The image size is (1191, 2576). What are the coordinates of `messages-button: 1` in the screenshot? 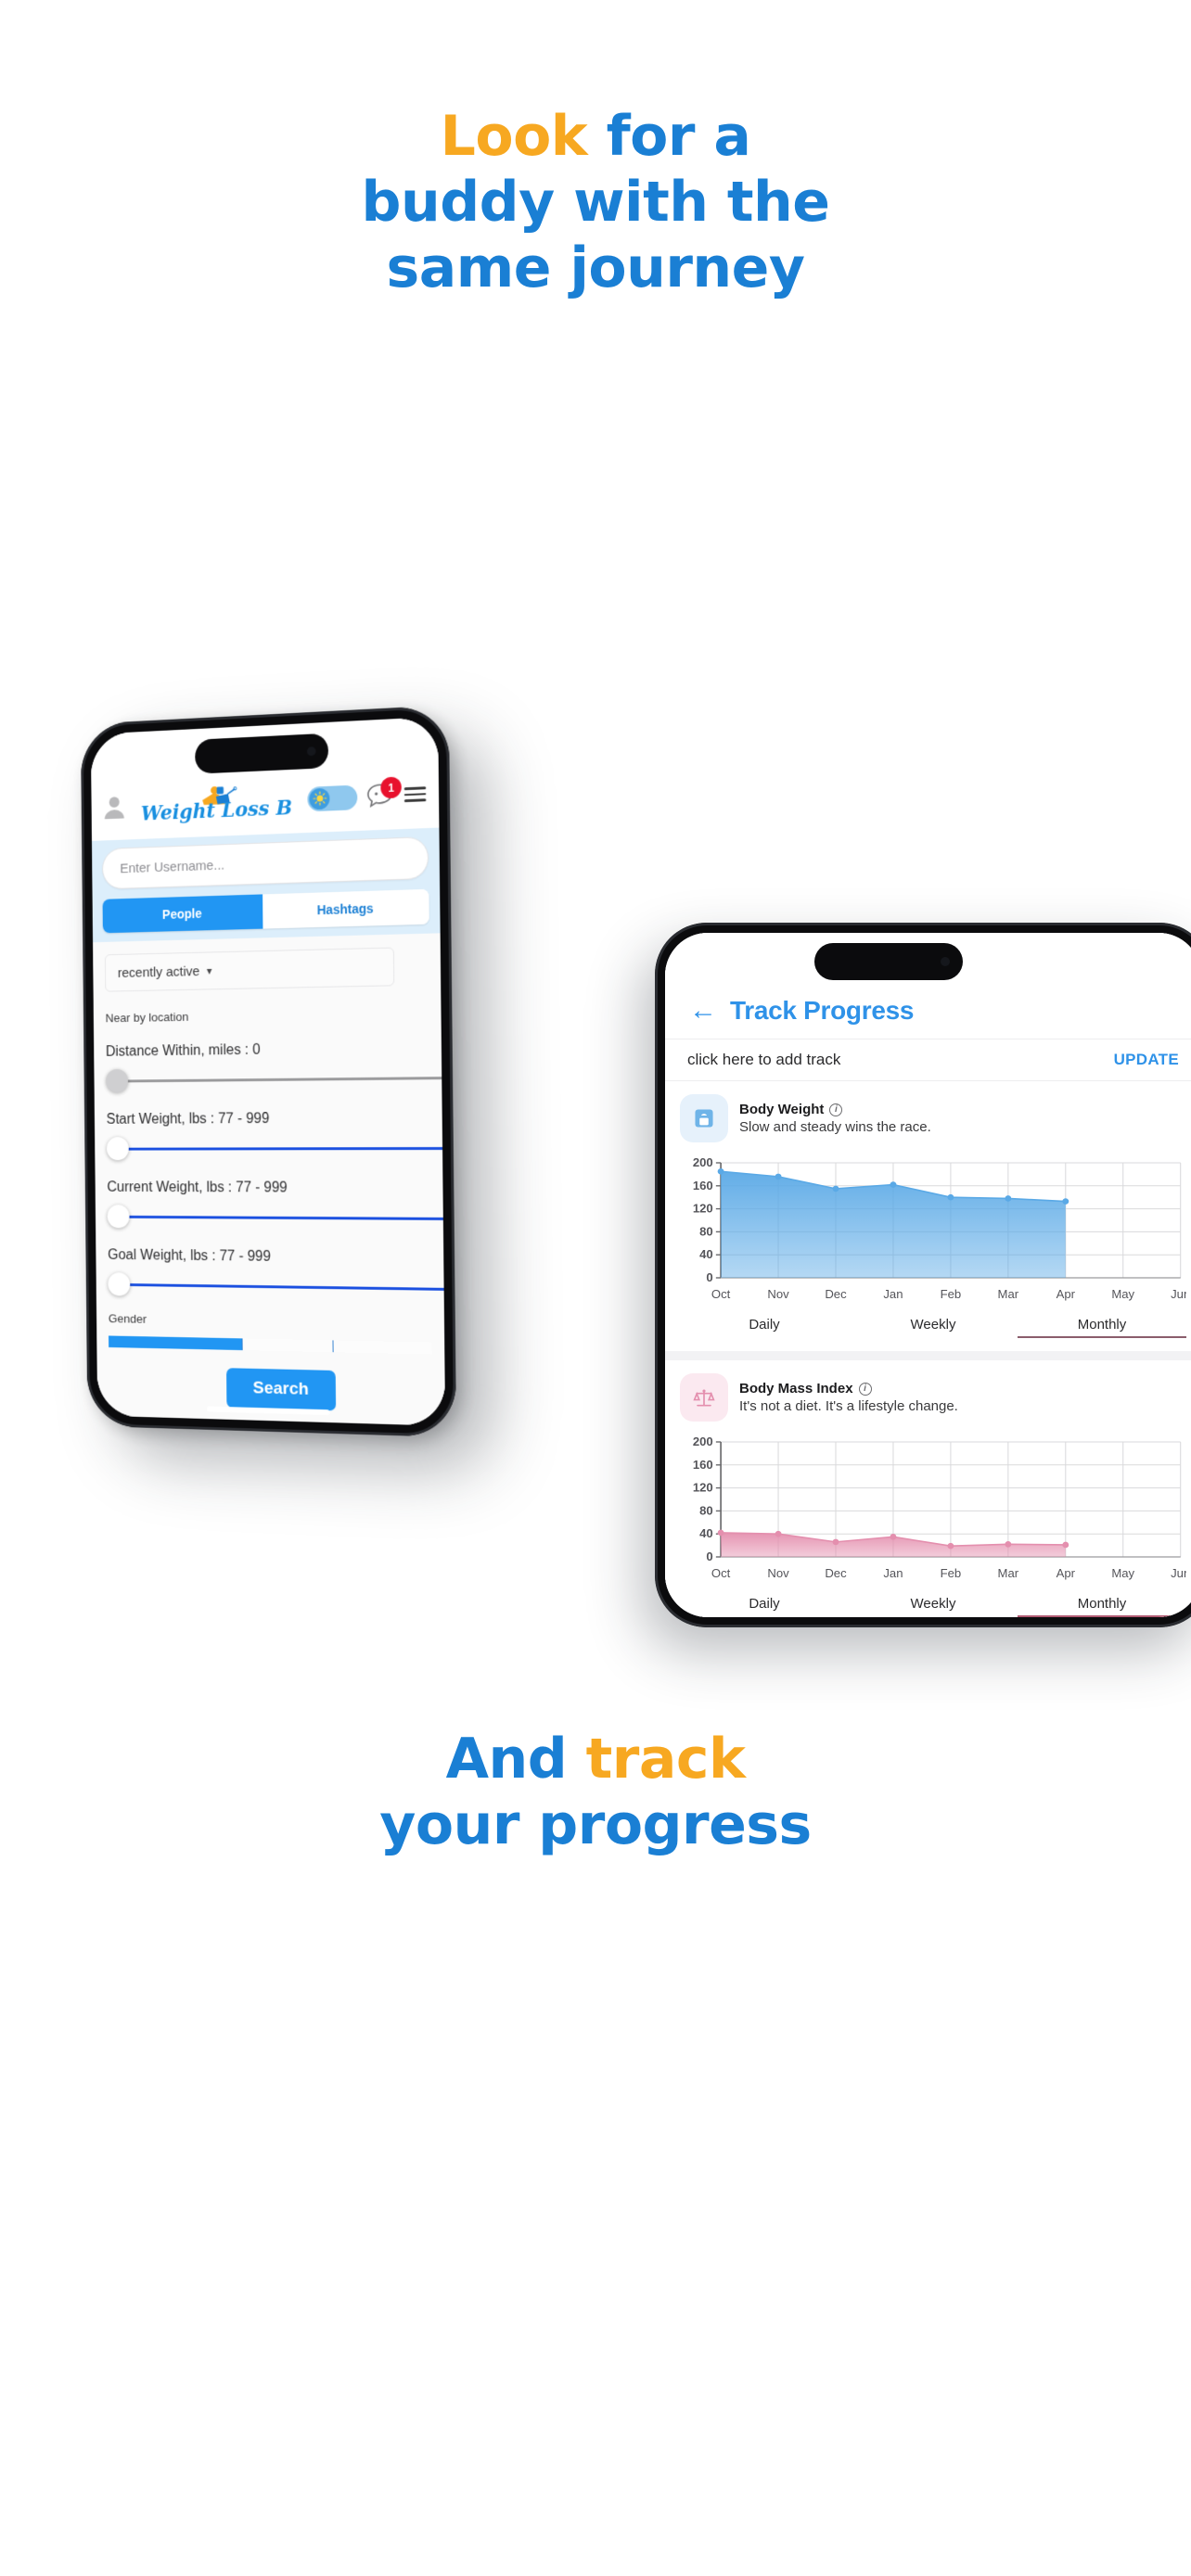 It's located at (384, 793).